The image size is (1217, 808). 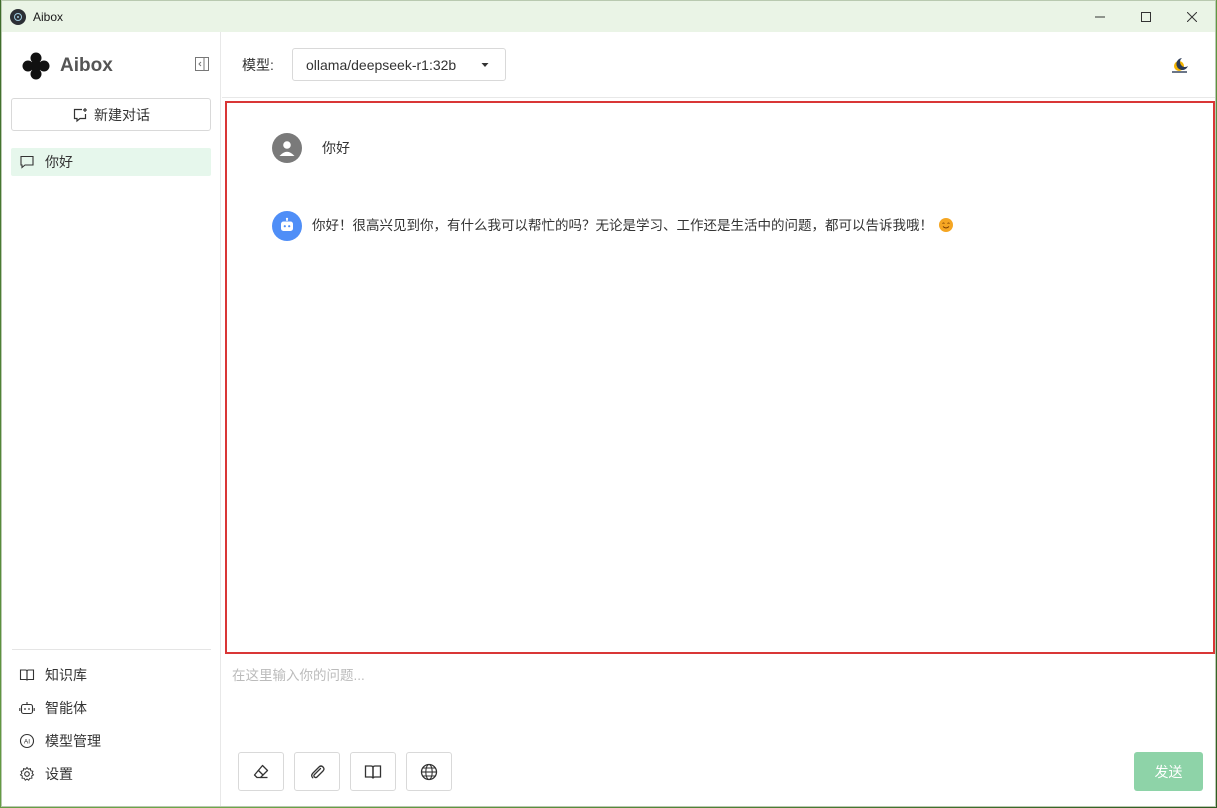 I want to click on user-avatar, so click(x=287, y=148).